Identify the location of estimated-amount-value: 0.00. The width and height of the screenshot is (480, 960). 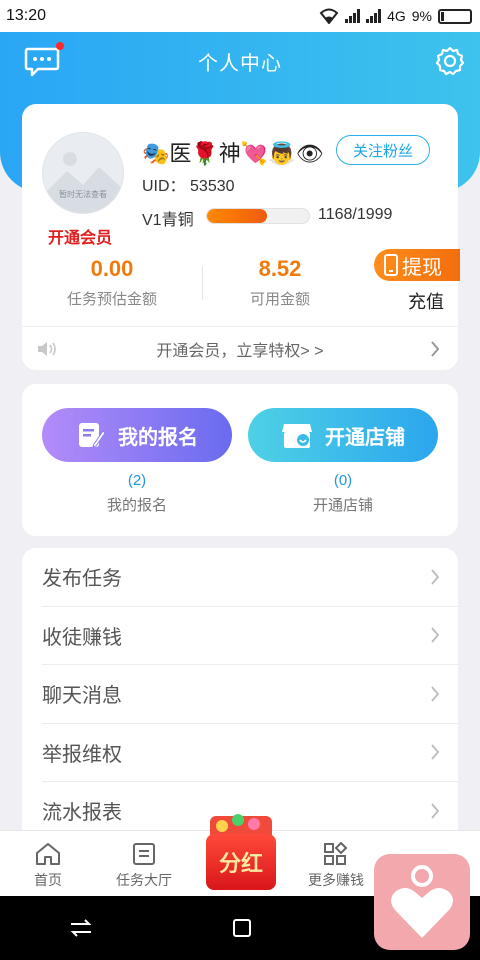
(112, 268).